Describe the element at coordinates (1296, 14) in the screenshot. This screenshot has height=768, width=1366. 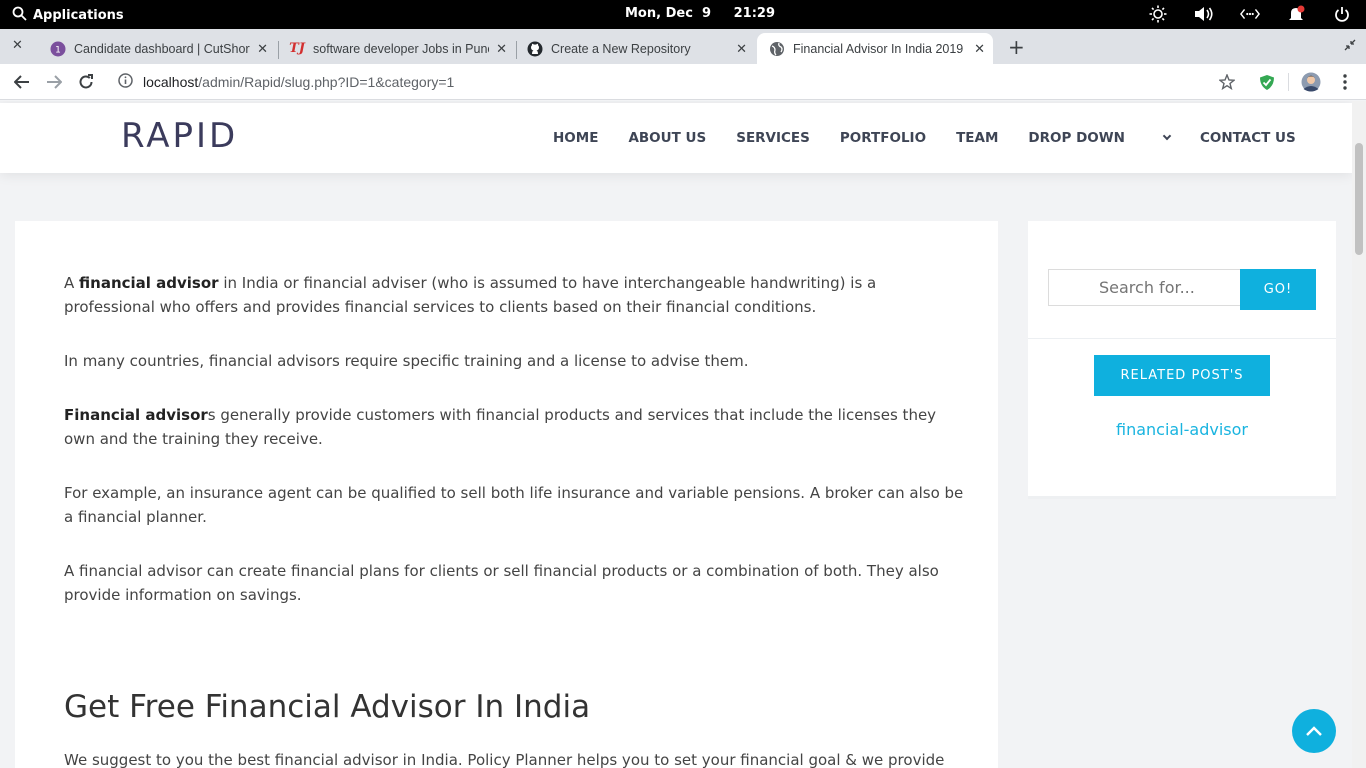
I see `notification-icon` at that location.